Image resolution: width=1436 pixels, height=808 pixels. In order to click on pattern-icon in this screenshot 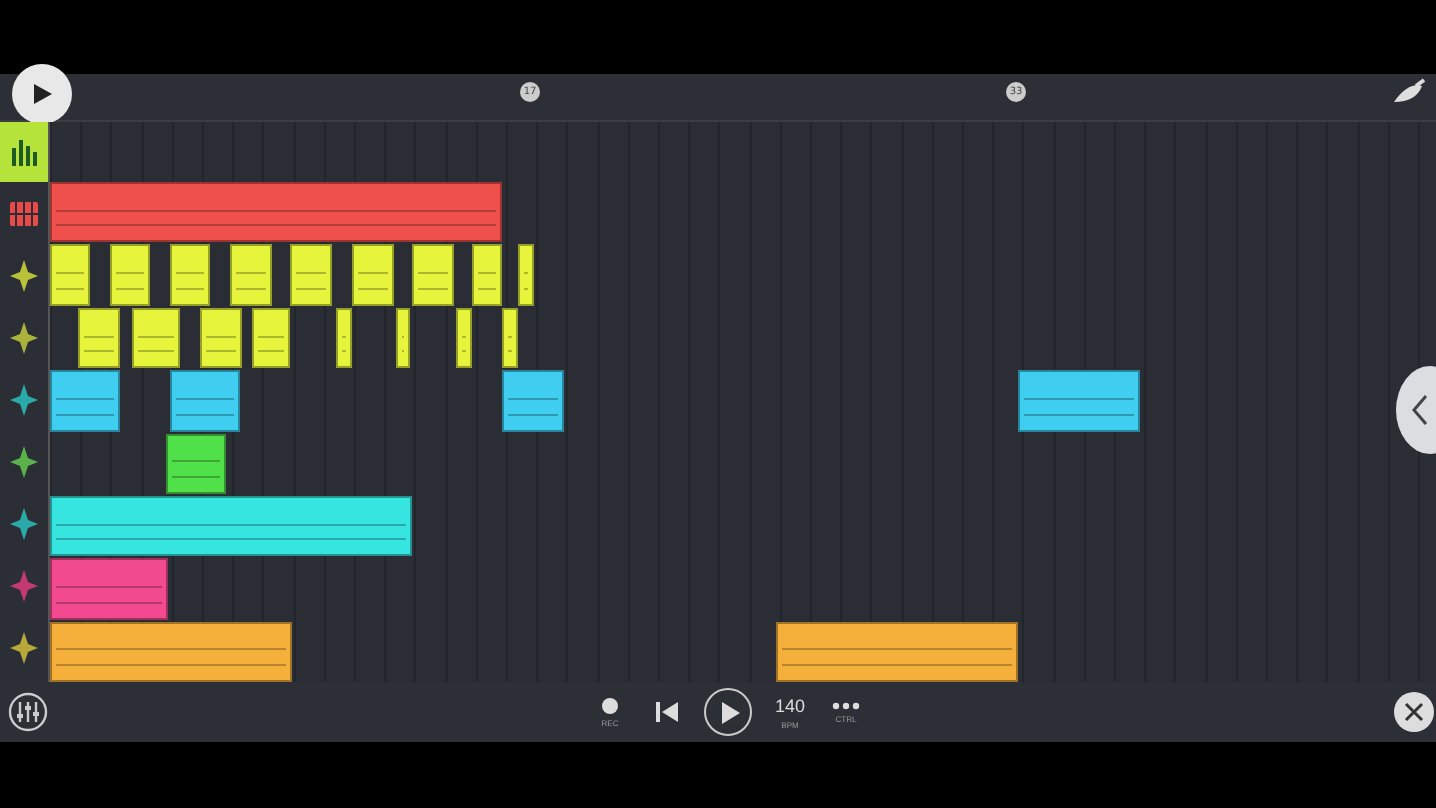, I will do `click(24, 213)`.